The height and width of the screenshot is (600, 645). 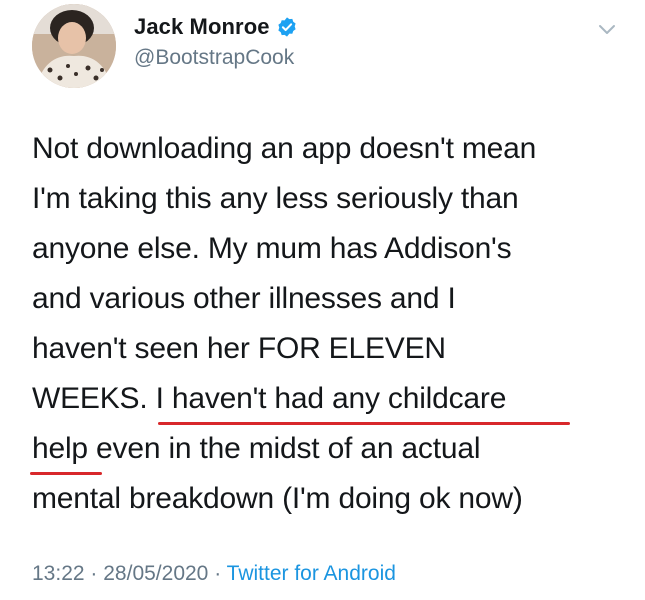 What do you see at coordinates (311, 573) in the screenshot?
I see `tweet-source: Twitter for Android` at bounding box center [311, 573].